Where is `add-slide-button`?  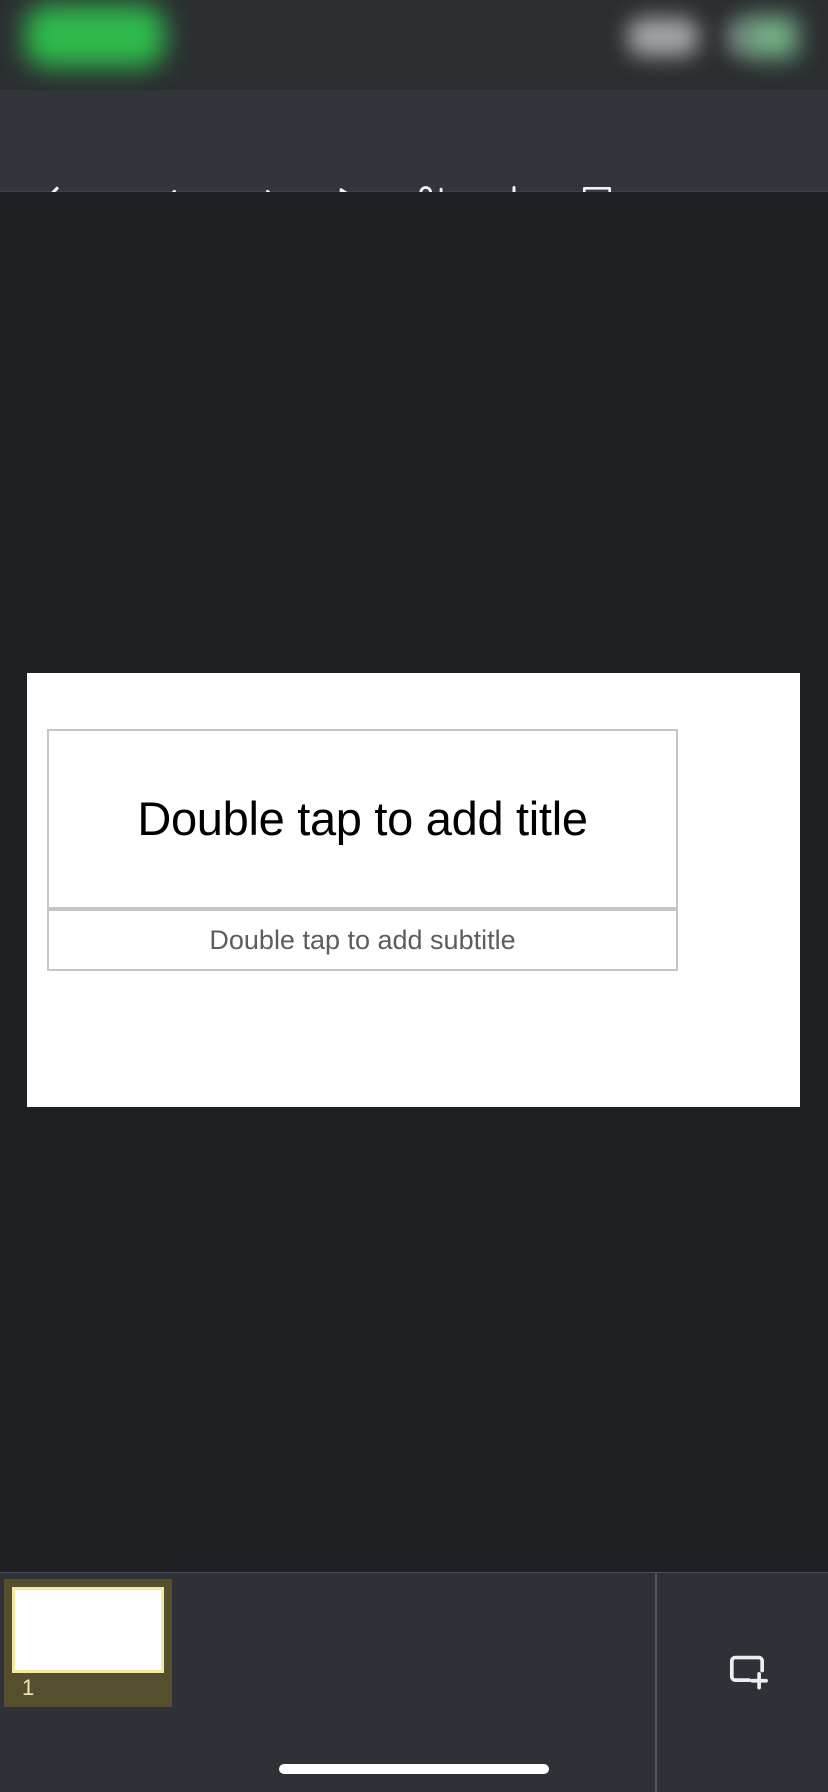 add-slide-button is located at coordinates (746, 1673).